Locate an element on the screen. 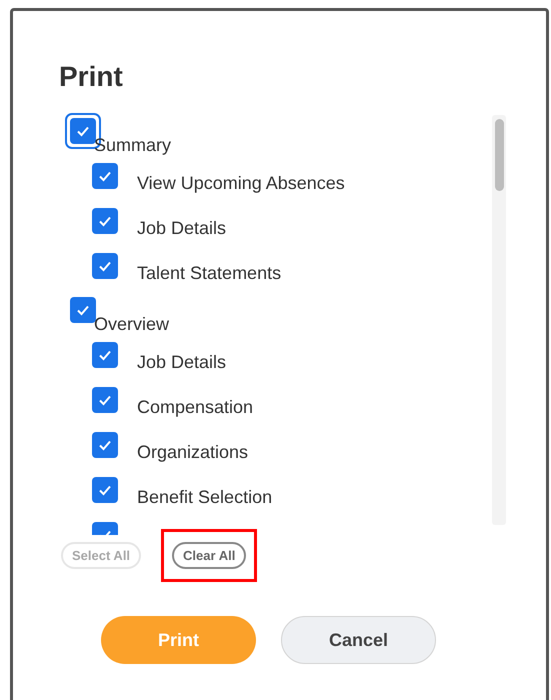 The height and width of the screenshot is (700, 551). section-label: Organizations is located at coordinates (192, 452).